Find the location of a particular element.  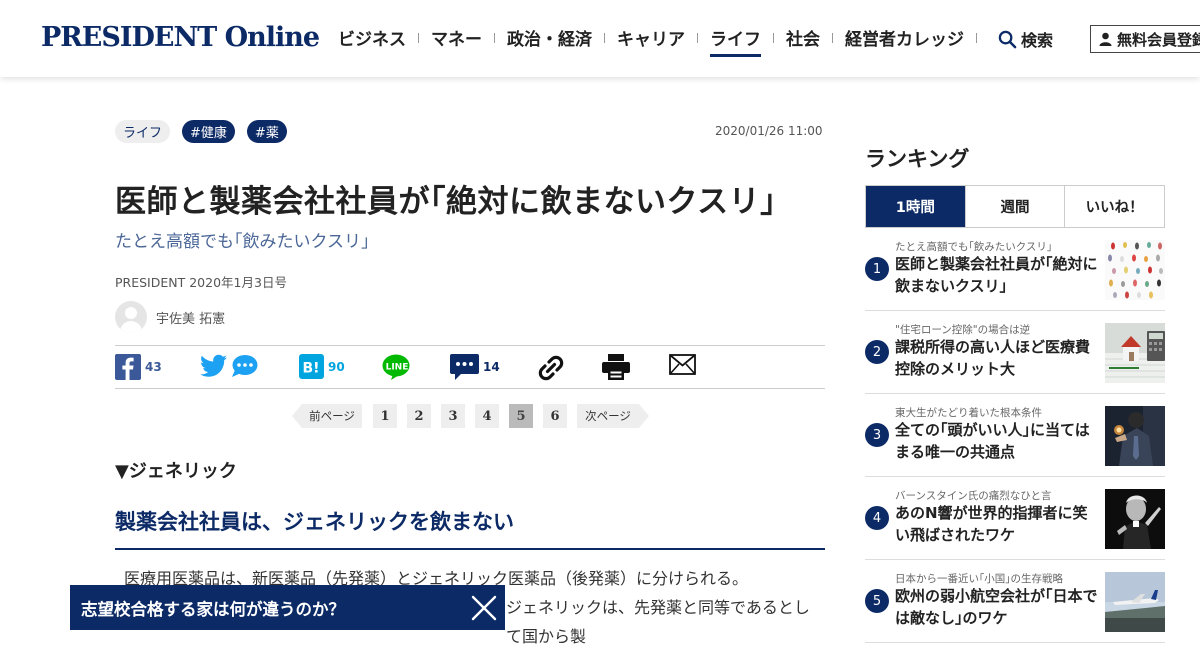

twitter-comment-icon is located at coordinates (245, 366).